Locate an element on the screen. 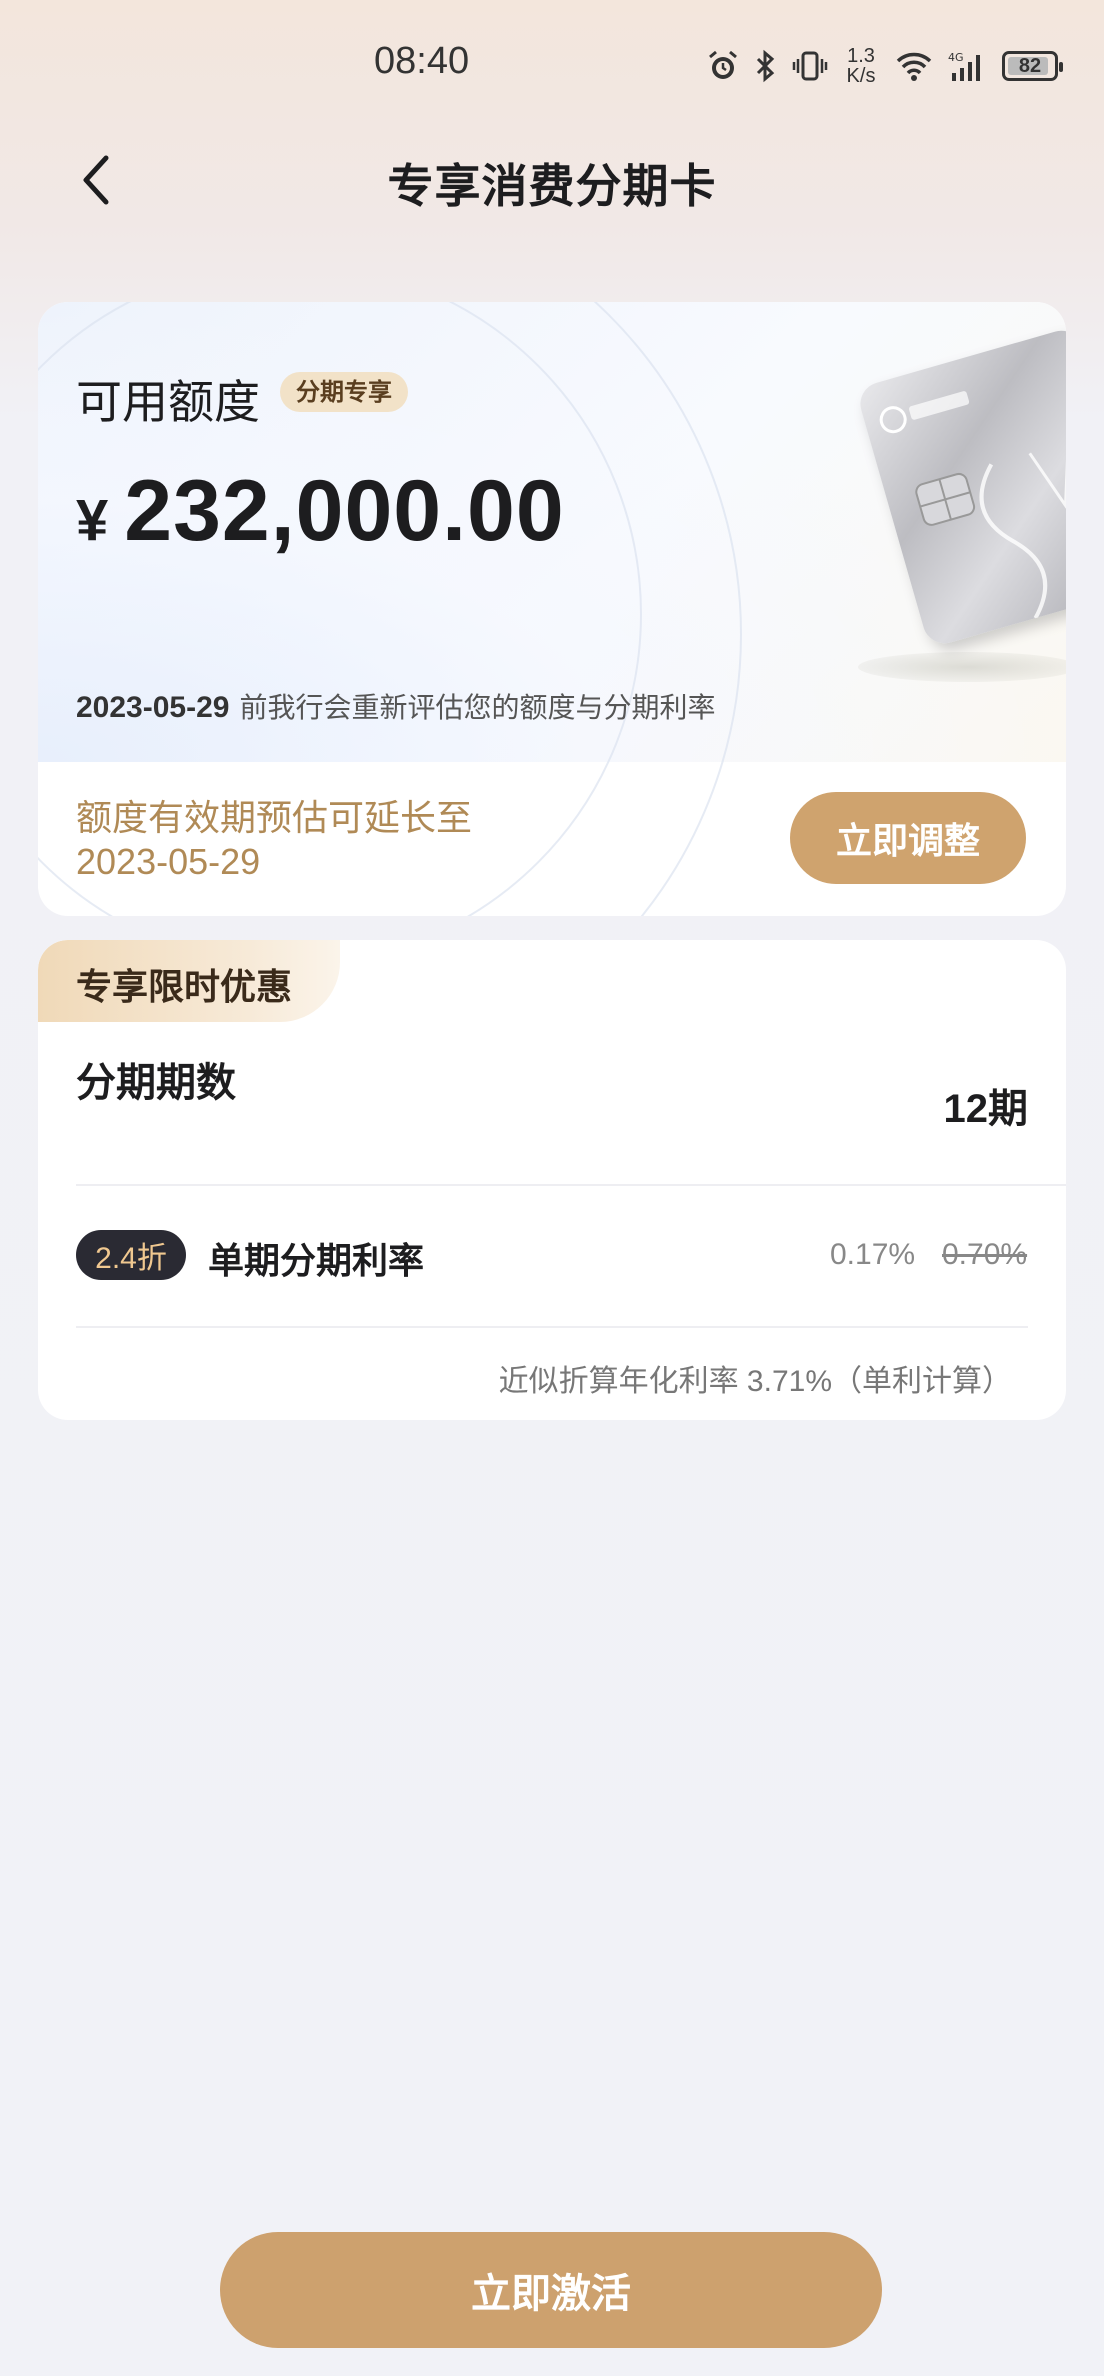 The width and height of the screenshot is (1104, 2376). nav-bar: 专享消费分期卡 is located at coordinates (552, 180).